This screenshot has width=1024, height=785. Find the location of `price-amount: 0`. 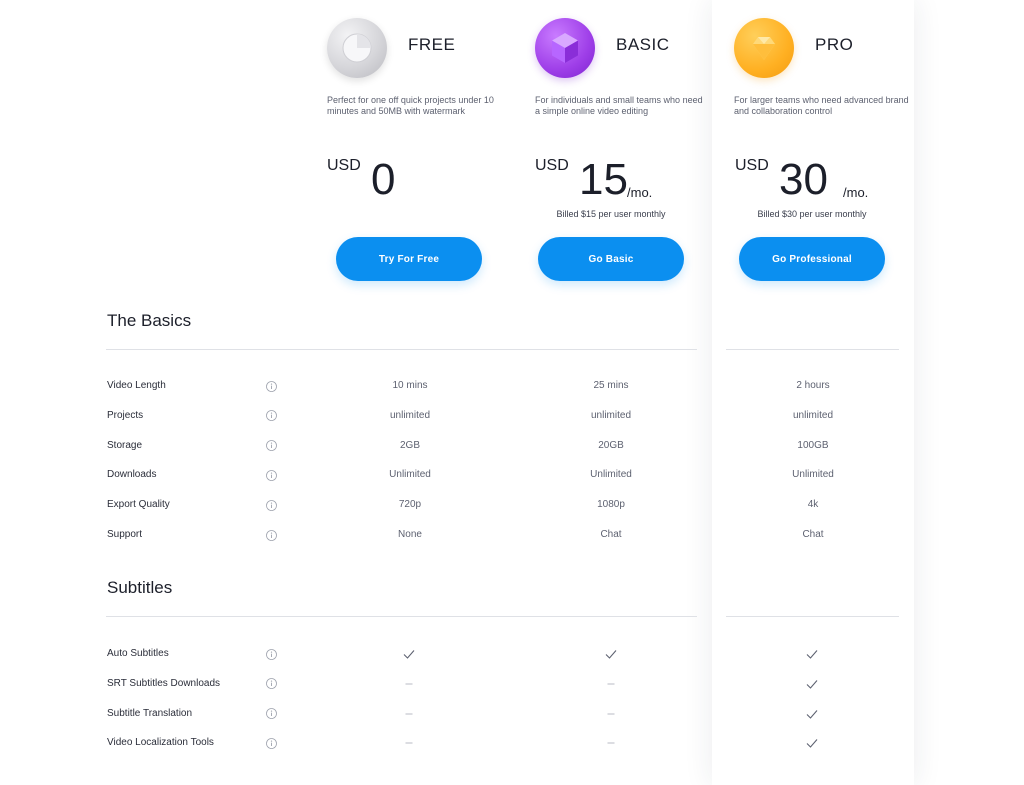

price-amount: 0 is located at coordinates (383, 179).